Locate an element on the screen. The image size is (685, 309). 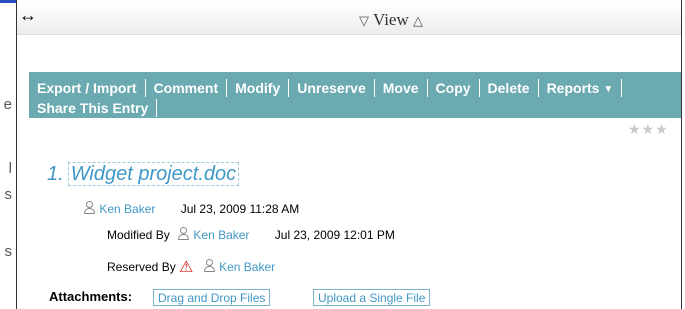
background-text-fragment: l is located at coordinates (10, 168).